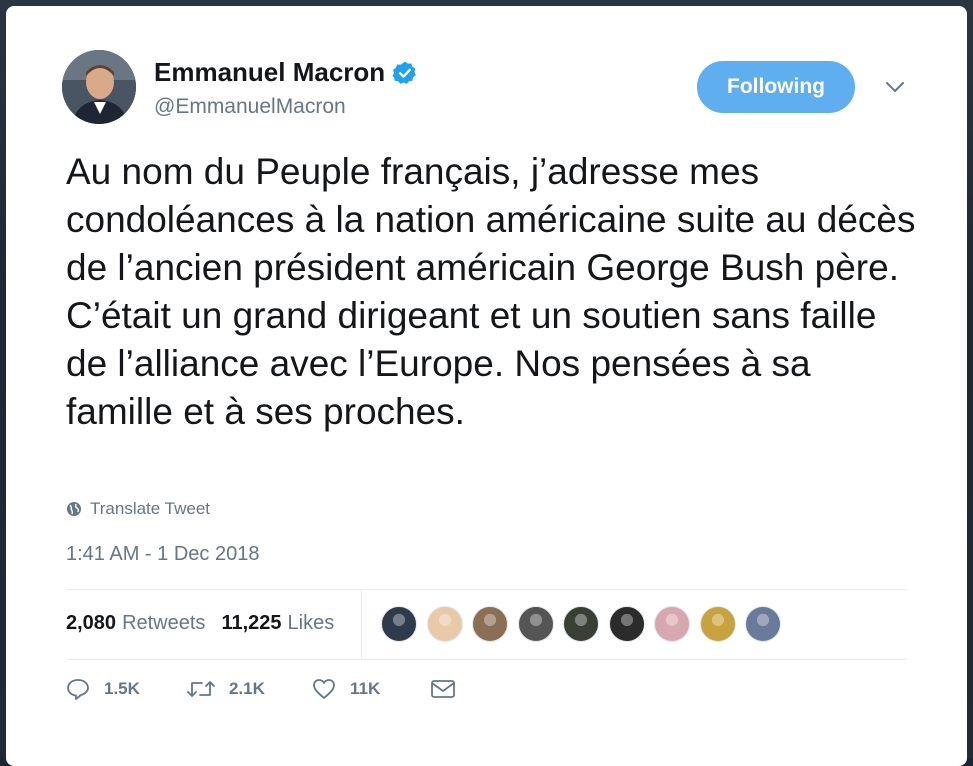  Describe the element at coordinates (162, 554) in the screenshot. I see `tweet-timestamp: 1:41 AM - 1 Dec 2018` at that location.